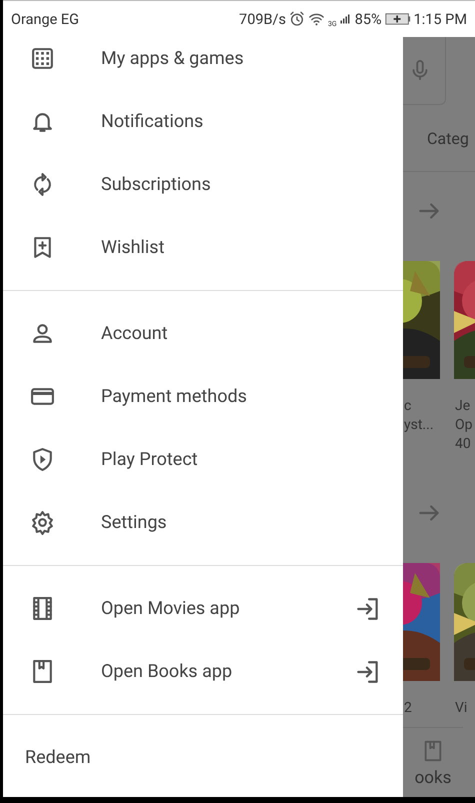 This screenshot has height=803, width=475. I want to click on drawer-item: Settings, so click(203, 522).